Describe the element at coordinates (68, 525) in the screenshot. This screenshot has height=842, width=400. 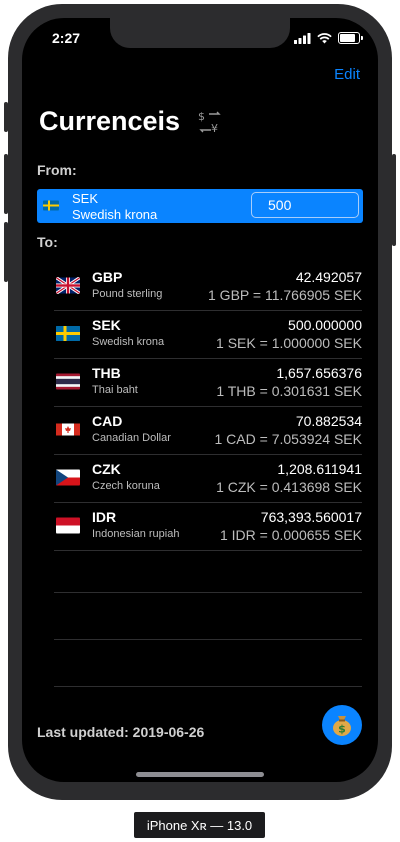
I see `indonesia-flag-icon` at that location.